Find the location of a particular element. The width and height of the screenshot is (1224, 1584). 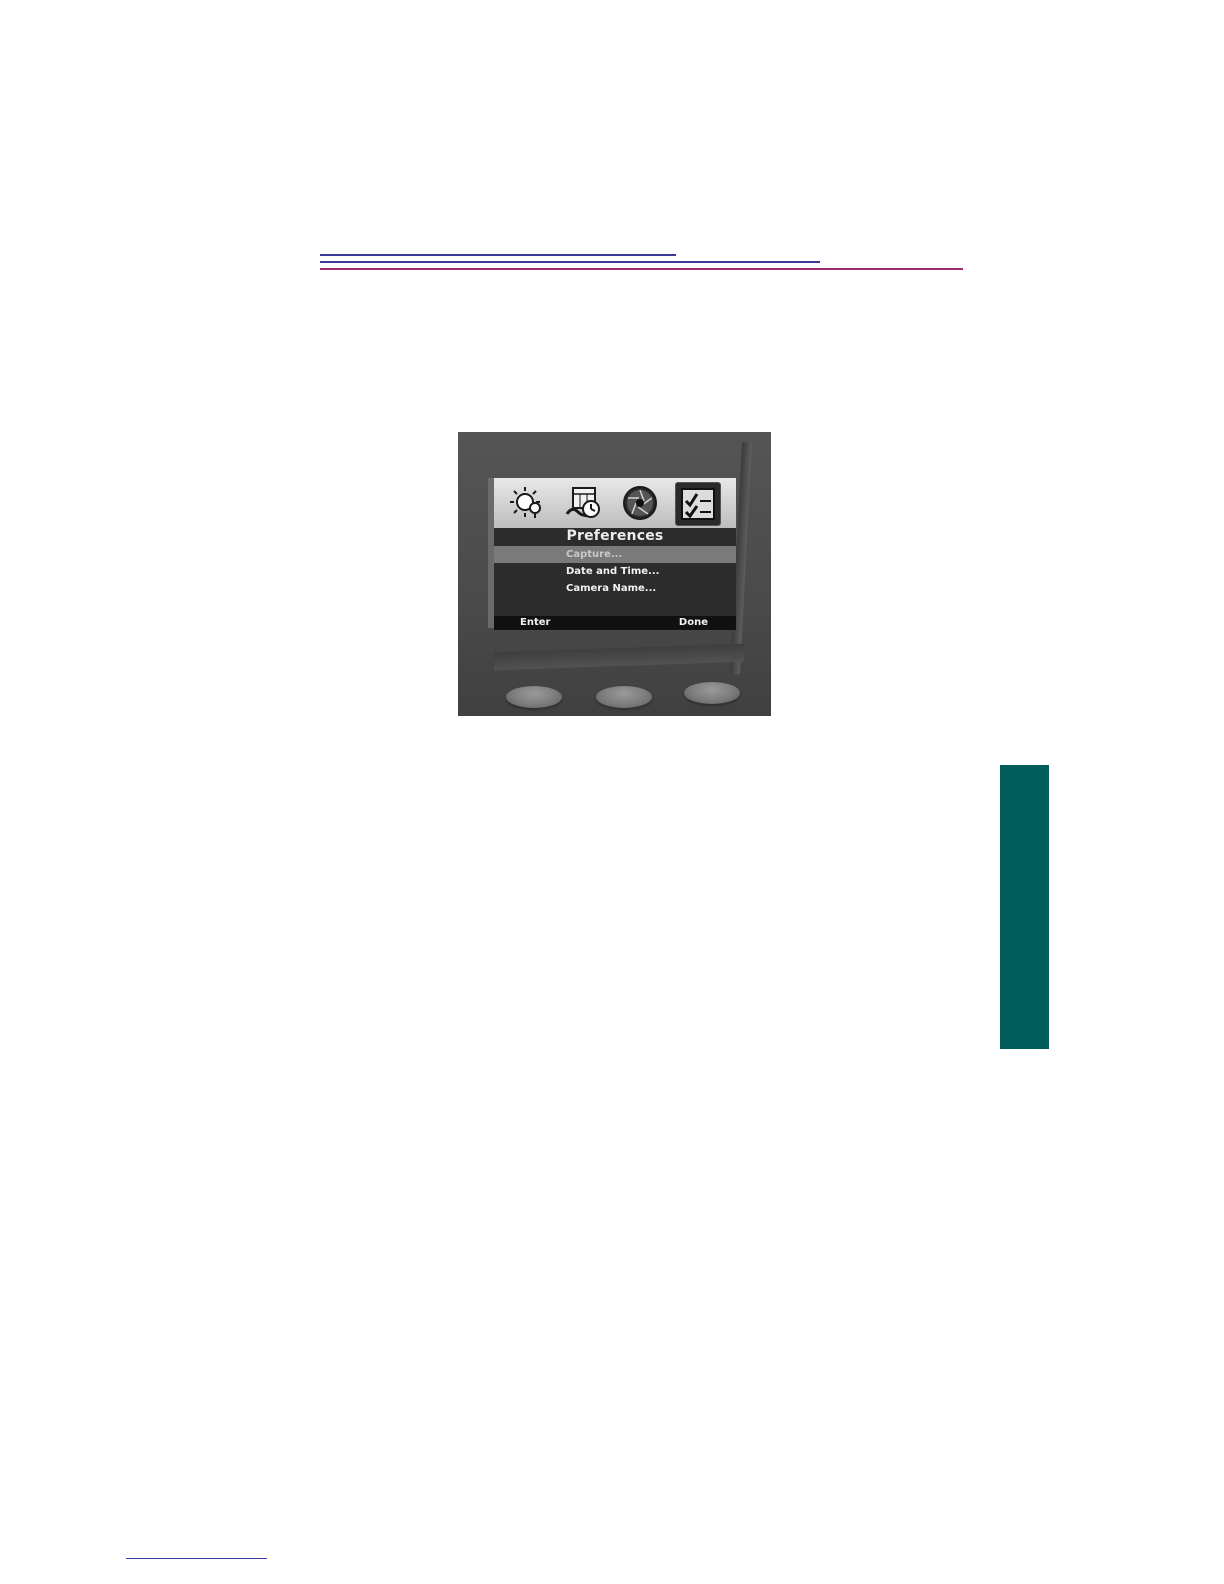

preferences-checklist-icon is located at coordinates (698, 504).